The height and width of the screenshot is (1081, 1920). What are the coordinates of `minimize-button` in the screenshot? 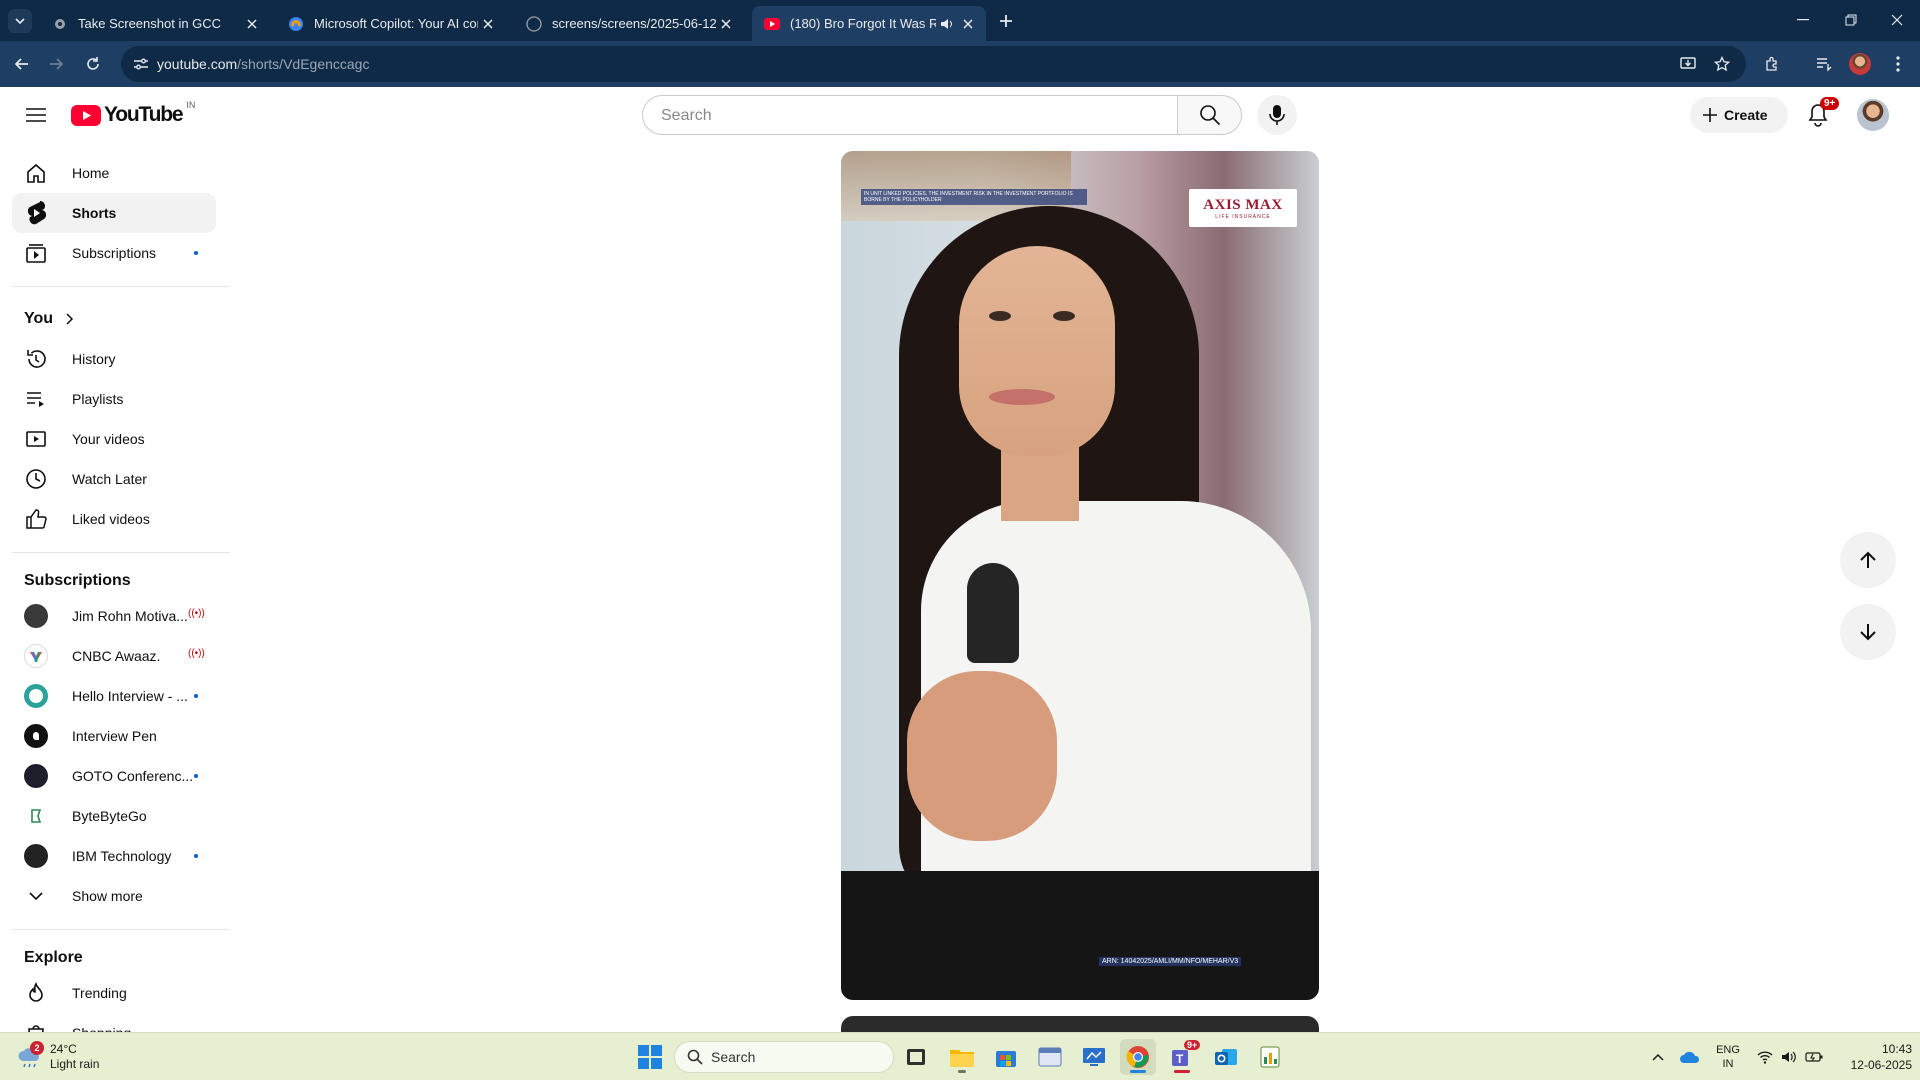 It's located at (1803, 20).